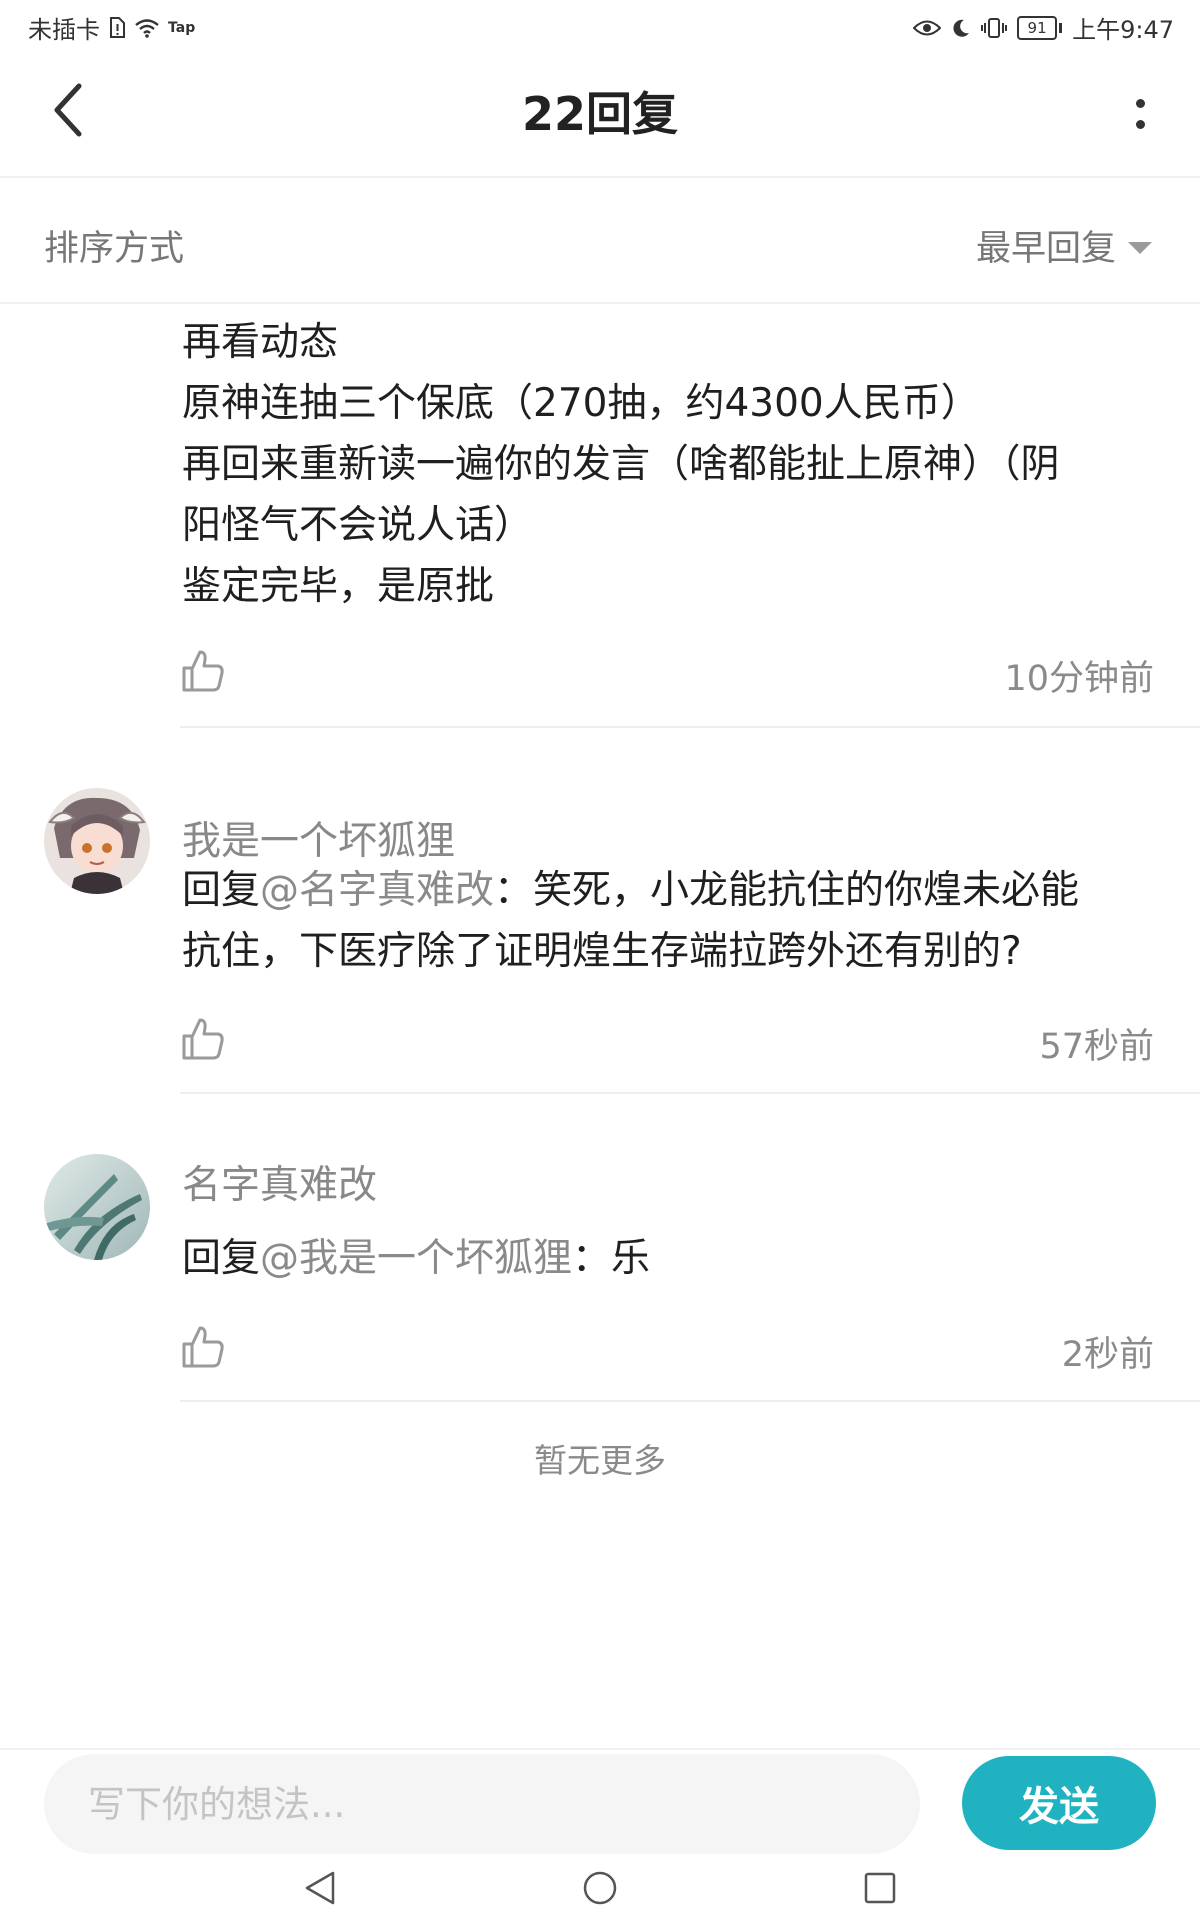 This screenshot has height=1920, width=1200. What do you see at coordinates (602, 951) in the screenshot?
I see `comment-text-line: 抗住，下医疗除了证明煌生存端拉跨外还有别的?` at bounding box center [602, 951].